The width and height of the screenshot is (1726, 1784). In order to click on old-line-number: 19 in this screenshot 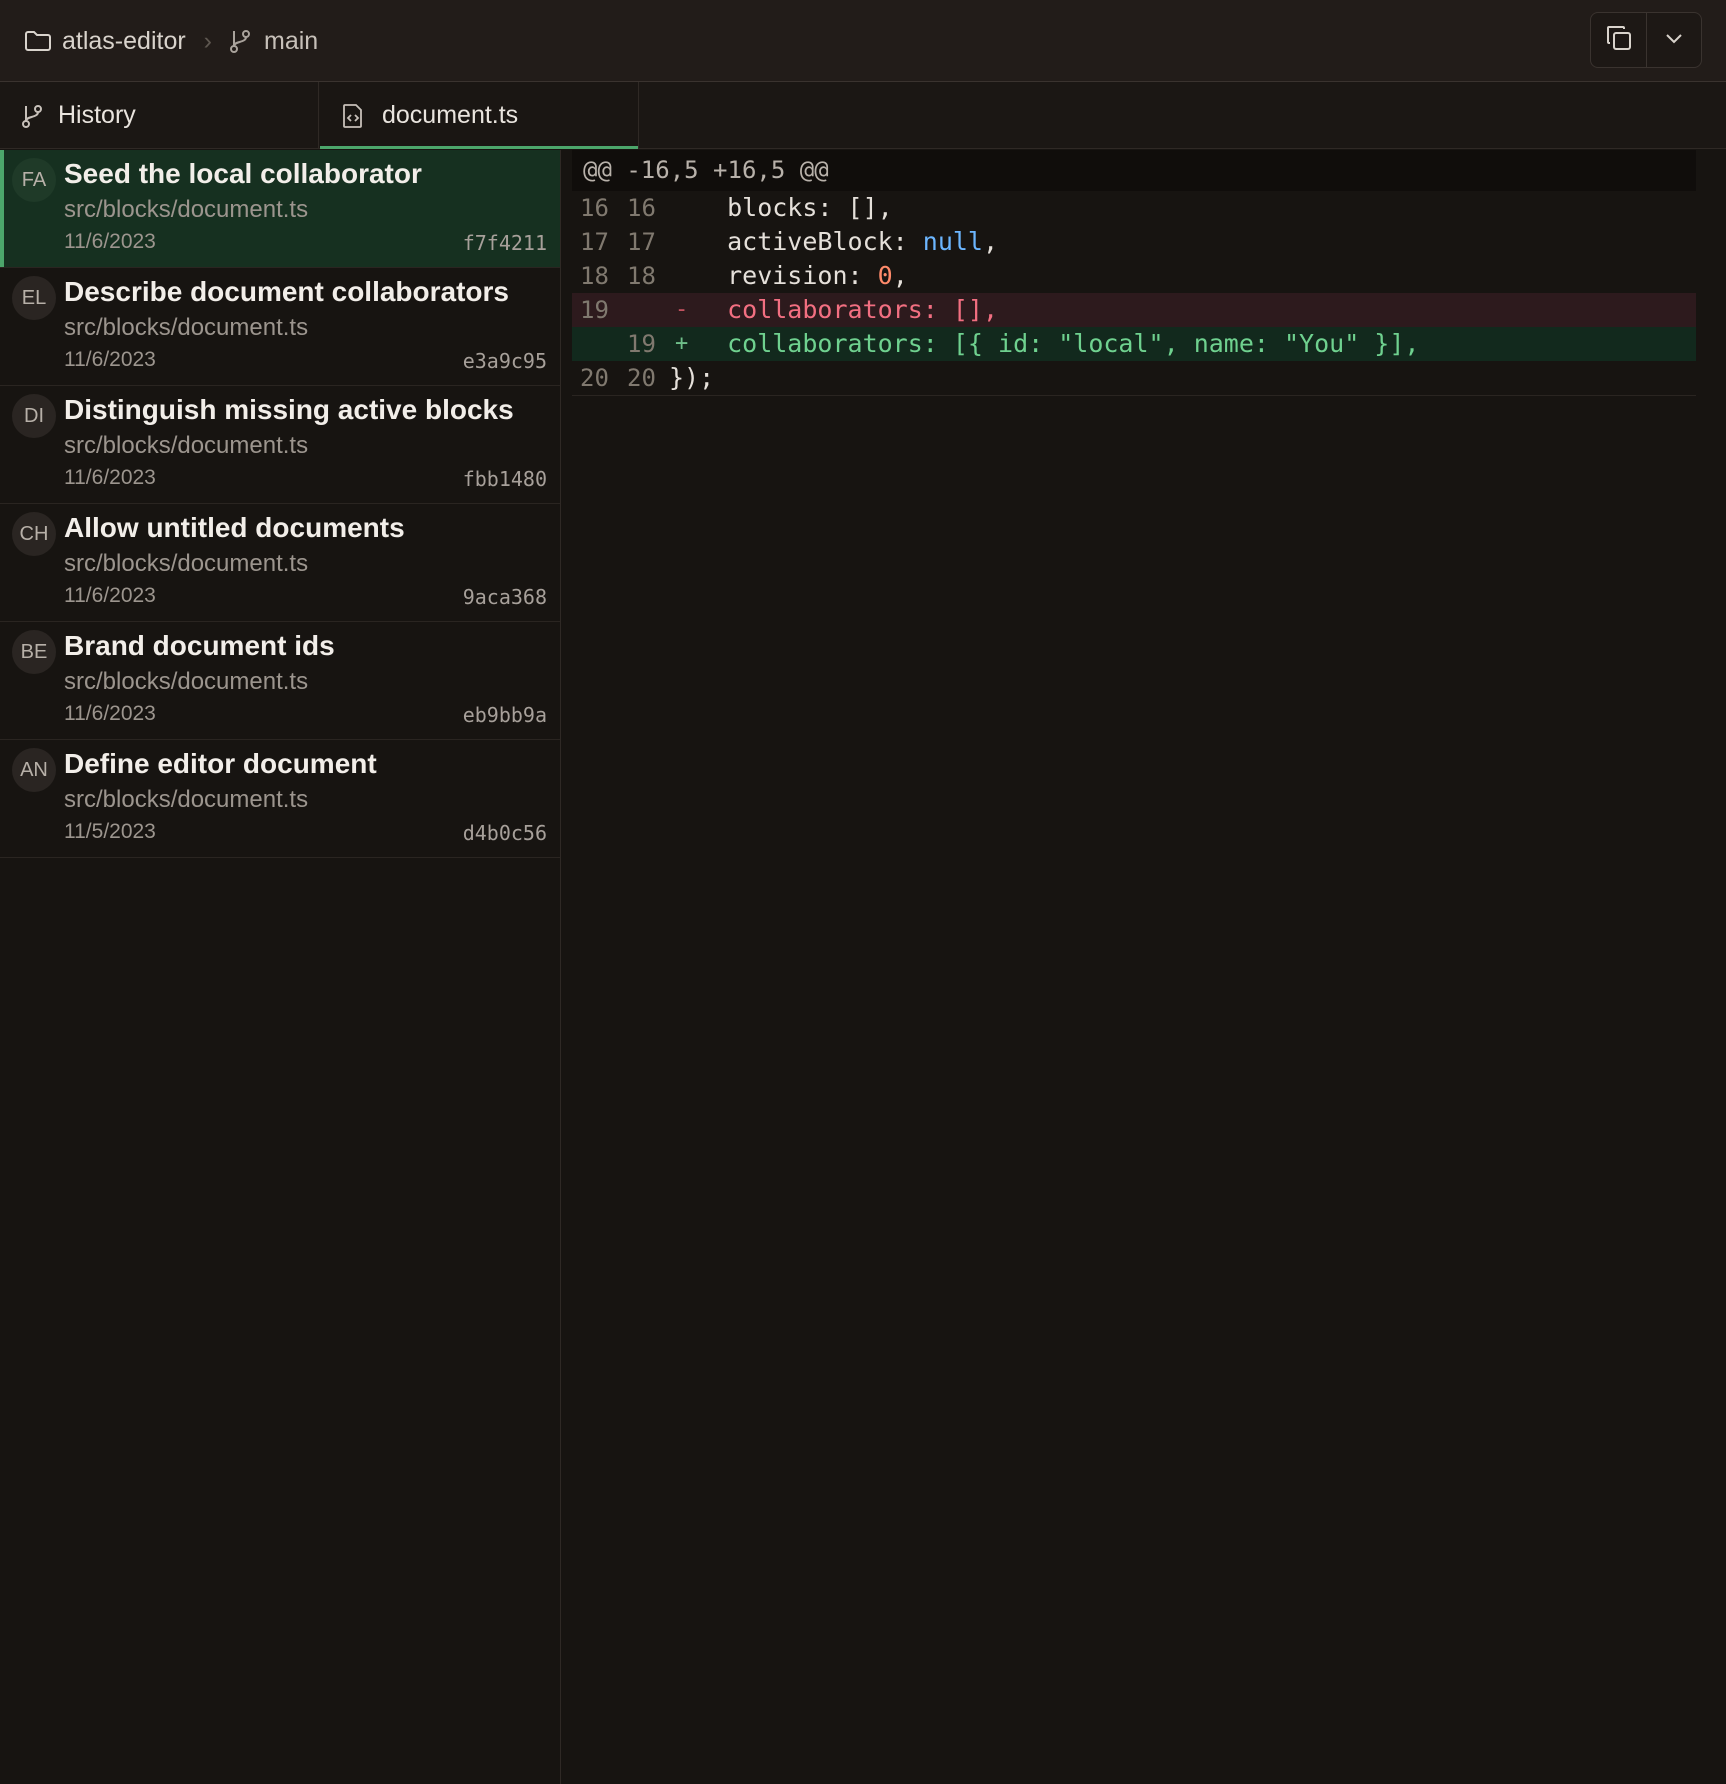, I will do `click(594, 310)`.